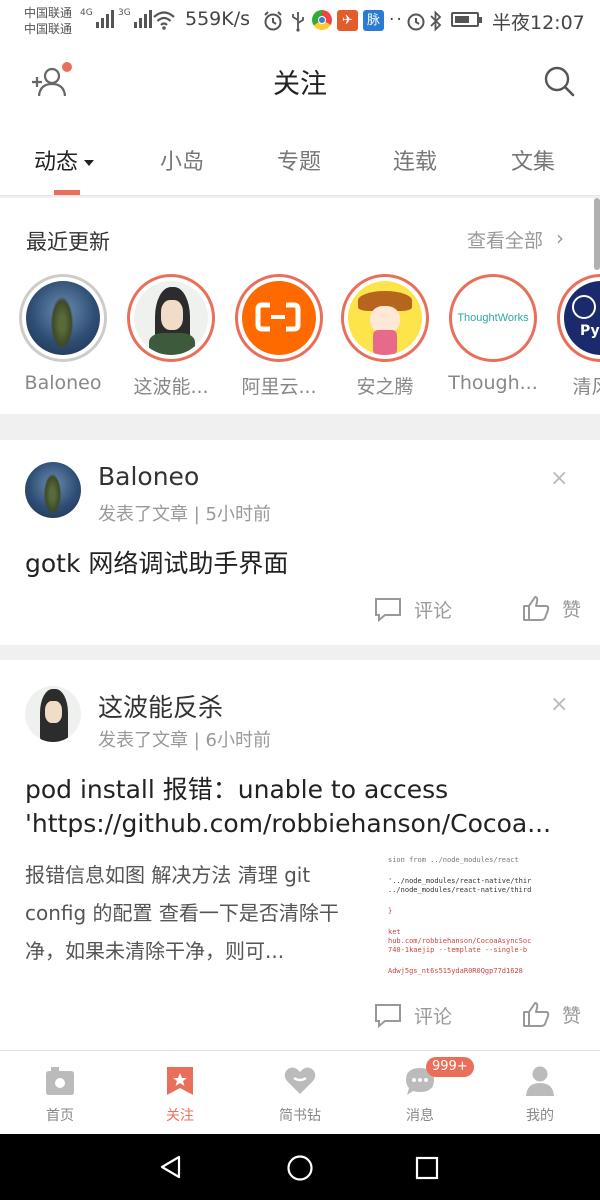 The height and width of the screenshot is (1200, 600). Describe the element at coordinates (538, 23) in the screenshot. I see `clock: 半夜12:07` at that location.